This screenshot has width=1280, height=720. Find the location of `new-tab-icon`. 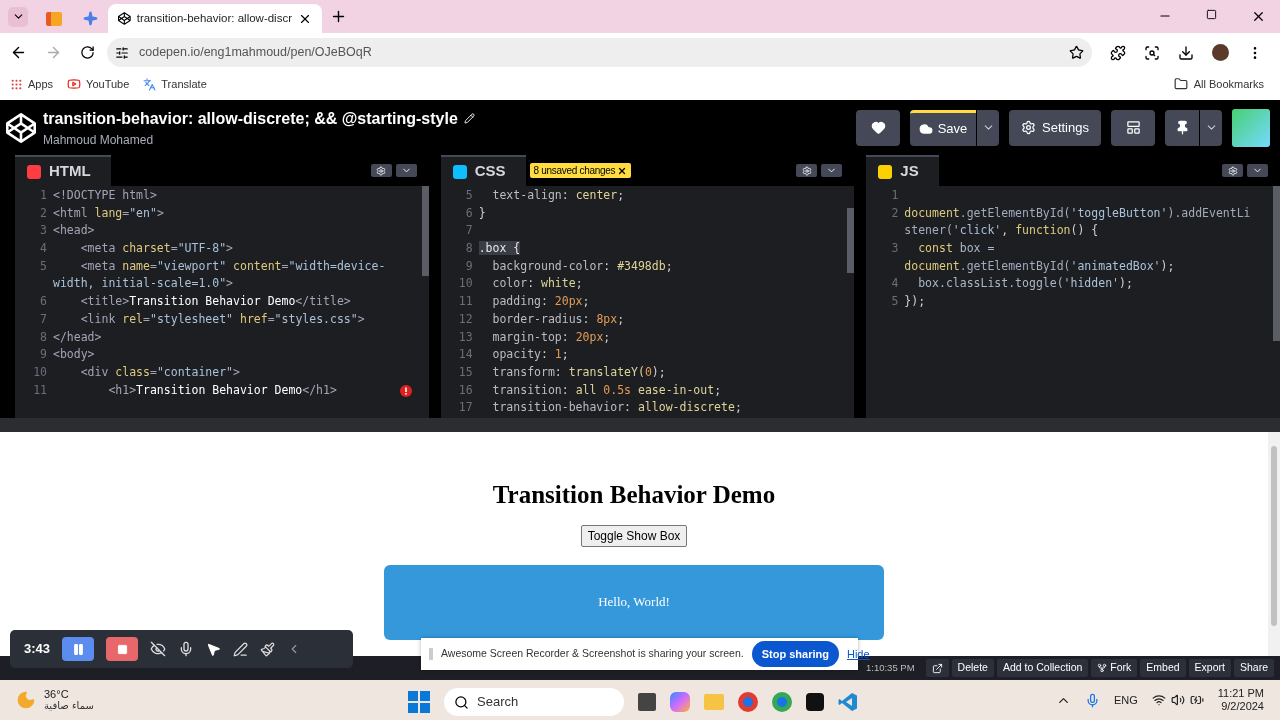

new-tab-icon is located at coordinates (338, 16).